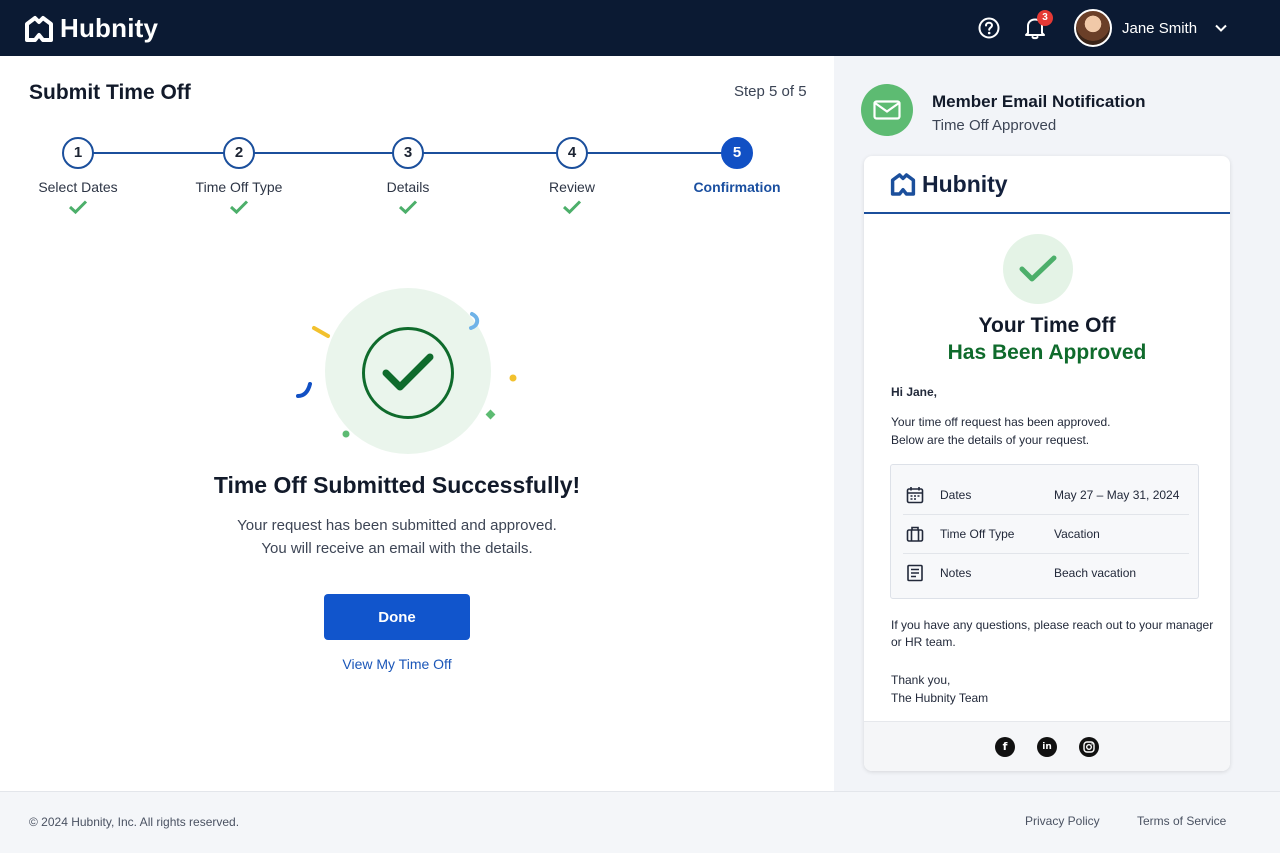  Describe the element at coordinates (1117, 494) in the screenshot. I see `detail-value: May 27 – May 31, 2024` at that location.